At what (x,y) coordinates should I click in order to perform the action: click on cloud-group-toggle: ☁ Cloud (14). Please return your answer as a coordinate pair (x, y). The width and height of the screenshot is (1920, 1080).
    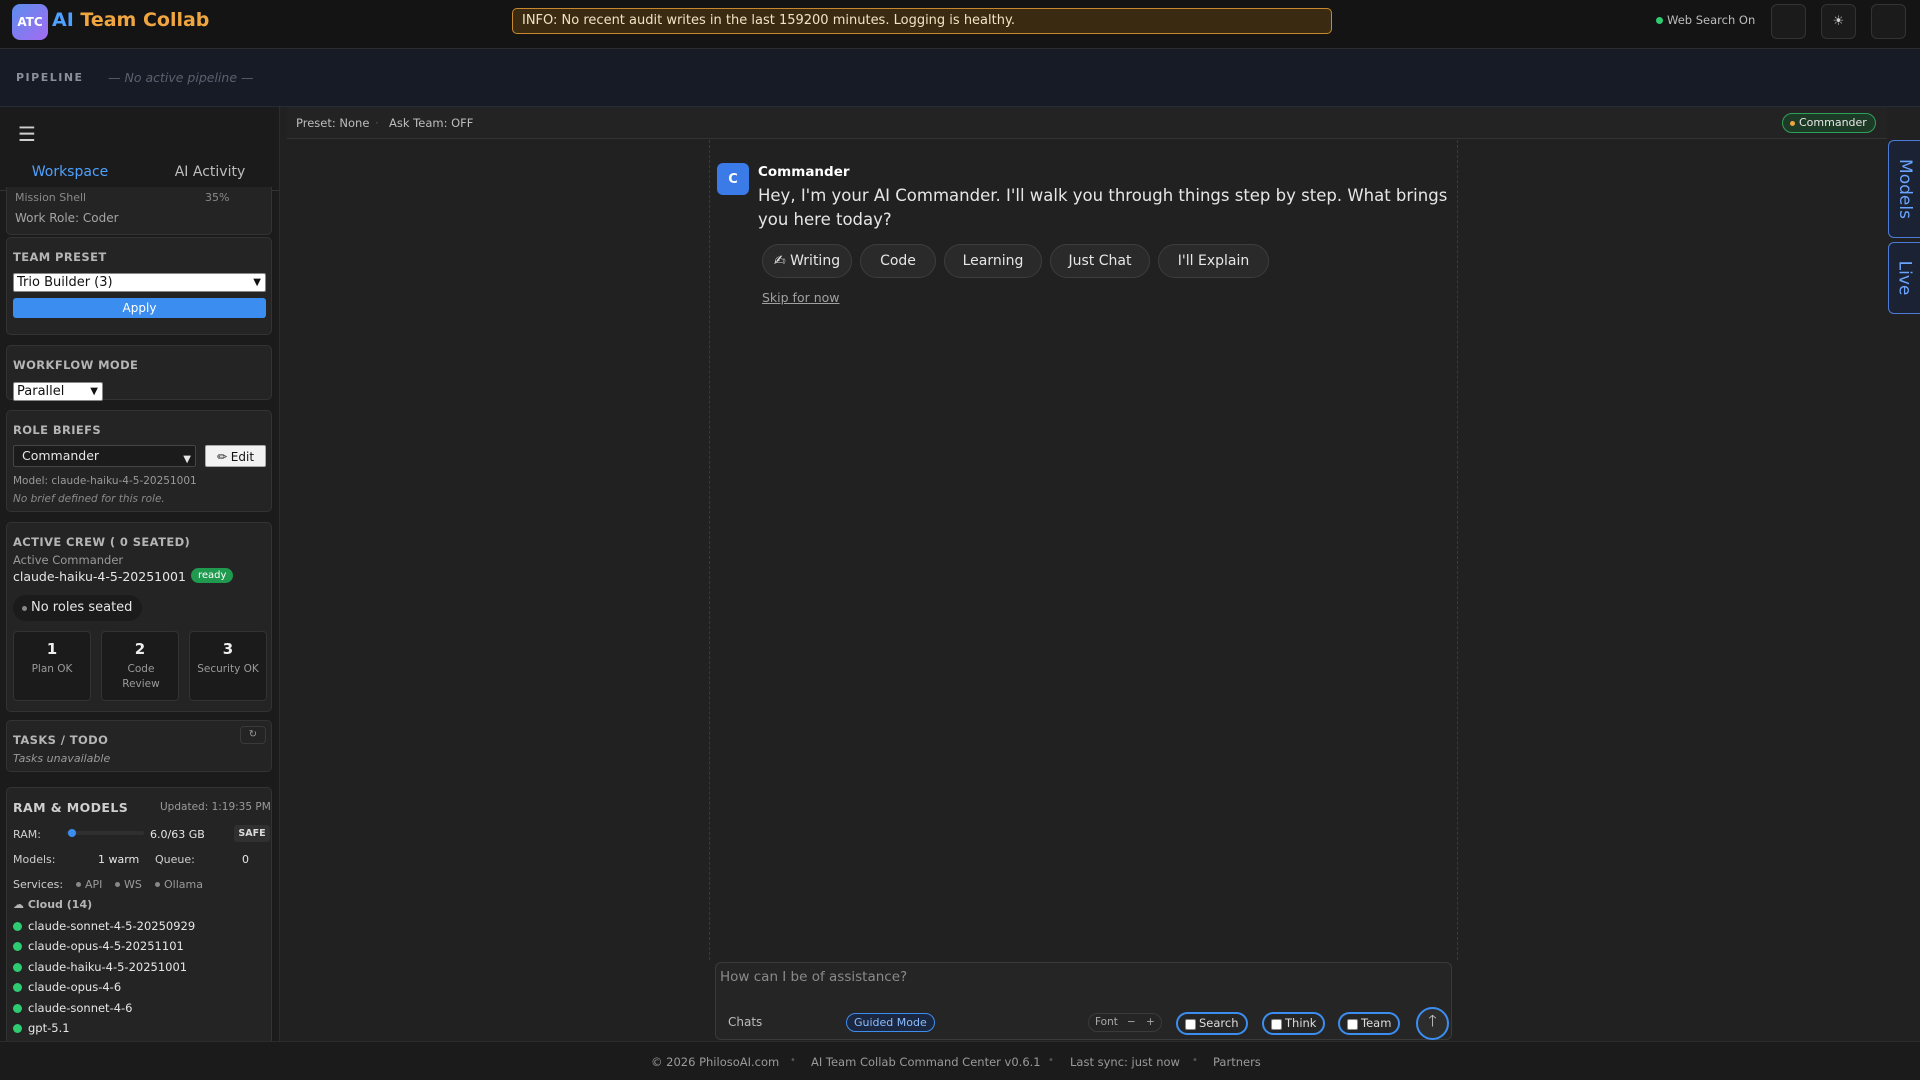
    Looking at the image, I should click on (52, 904).